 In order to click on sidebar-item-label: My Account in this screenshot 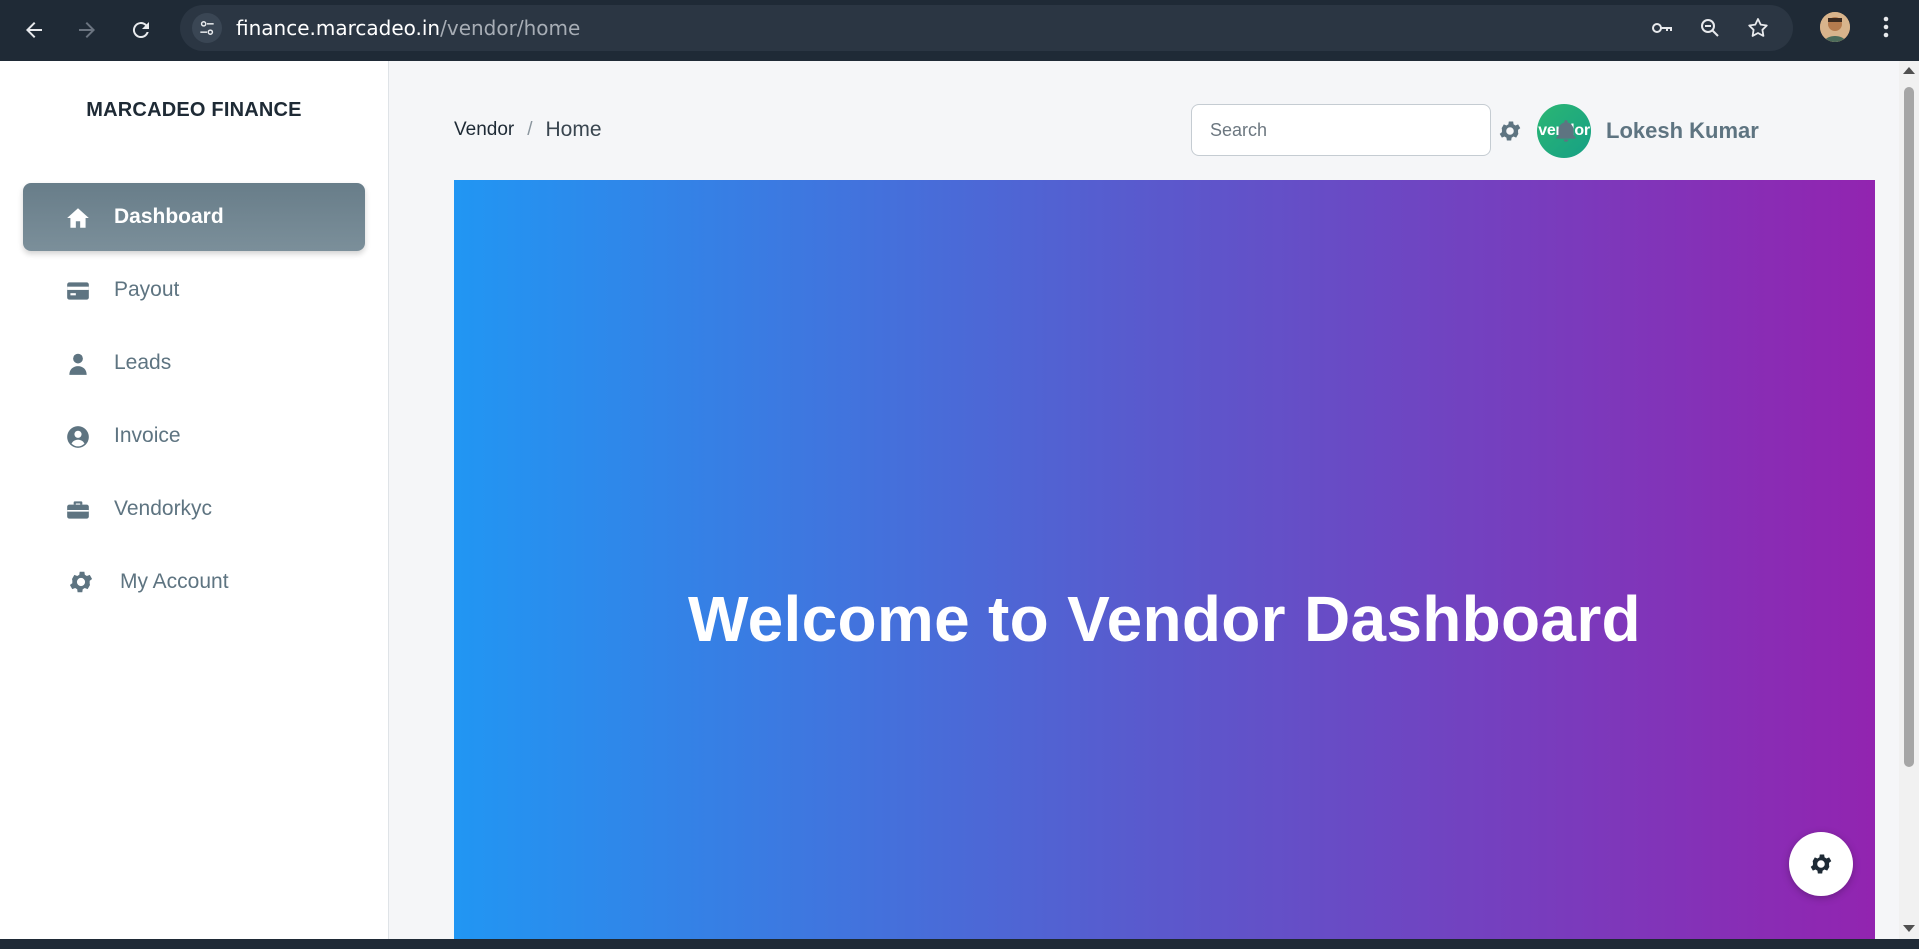, I will do `click(174, 581)`.